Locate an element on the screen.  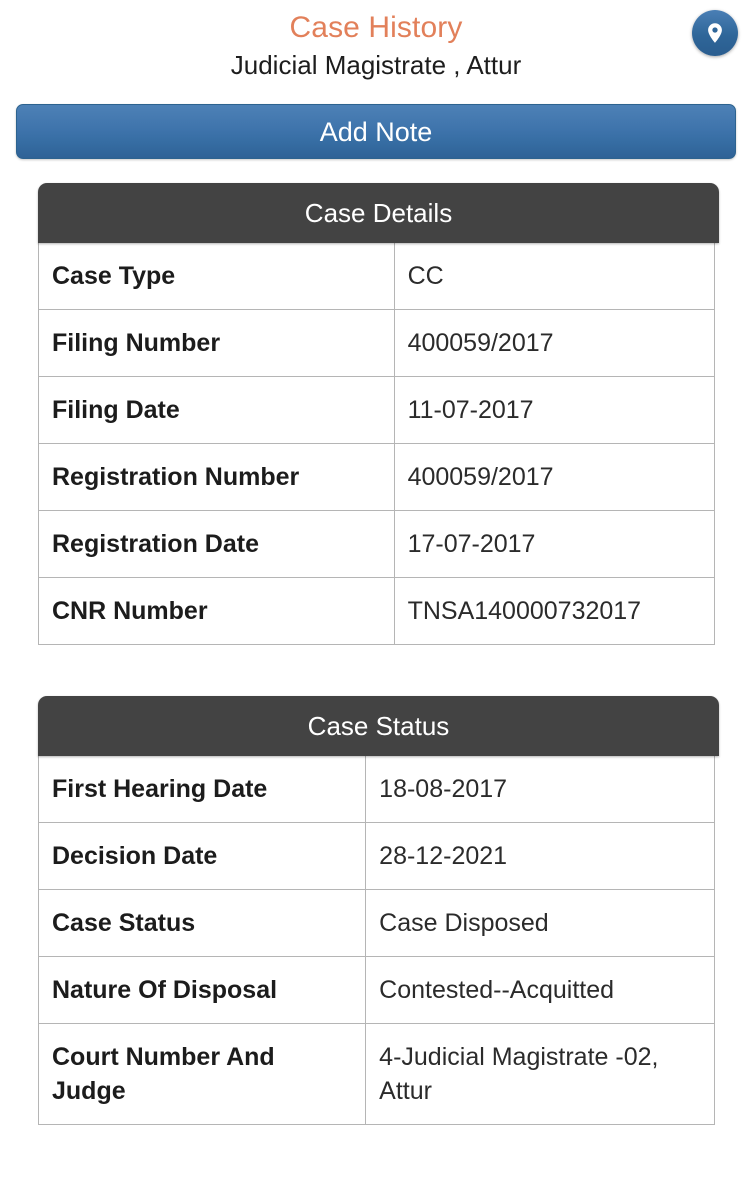
row-value: 11-07-2017 is located at coordinates (554, 410).